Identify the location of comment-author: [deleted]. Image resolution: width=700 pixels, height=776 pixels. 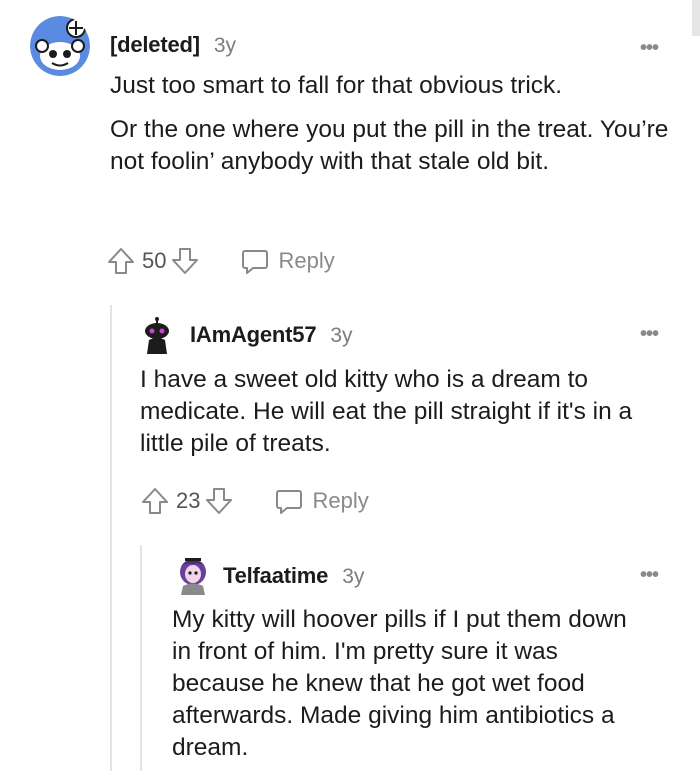
(155, 45).